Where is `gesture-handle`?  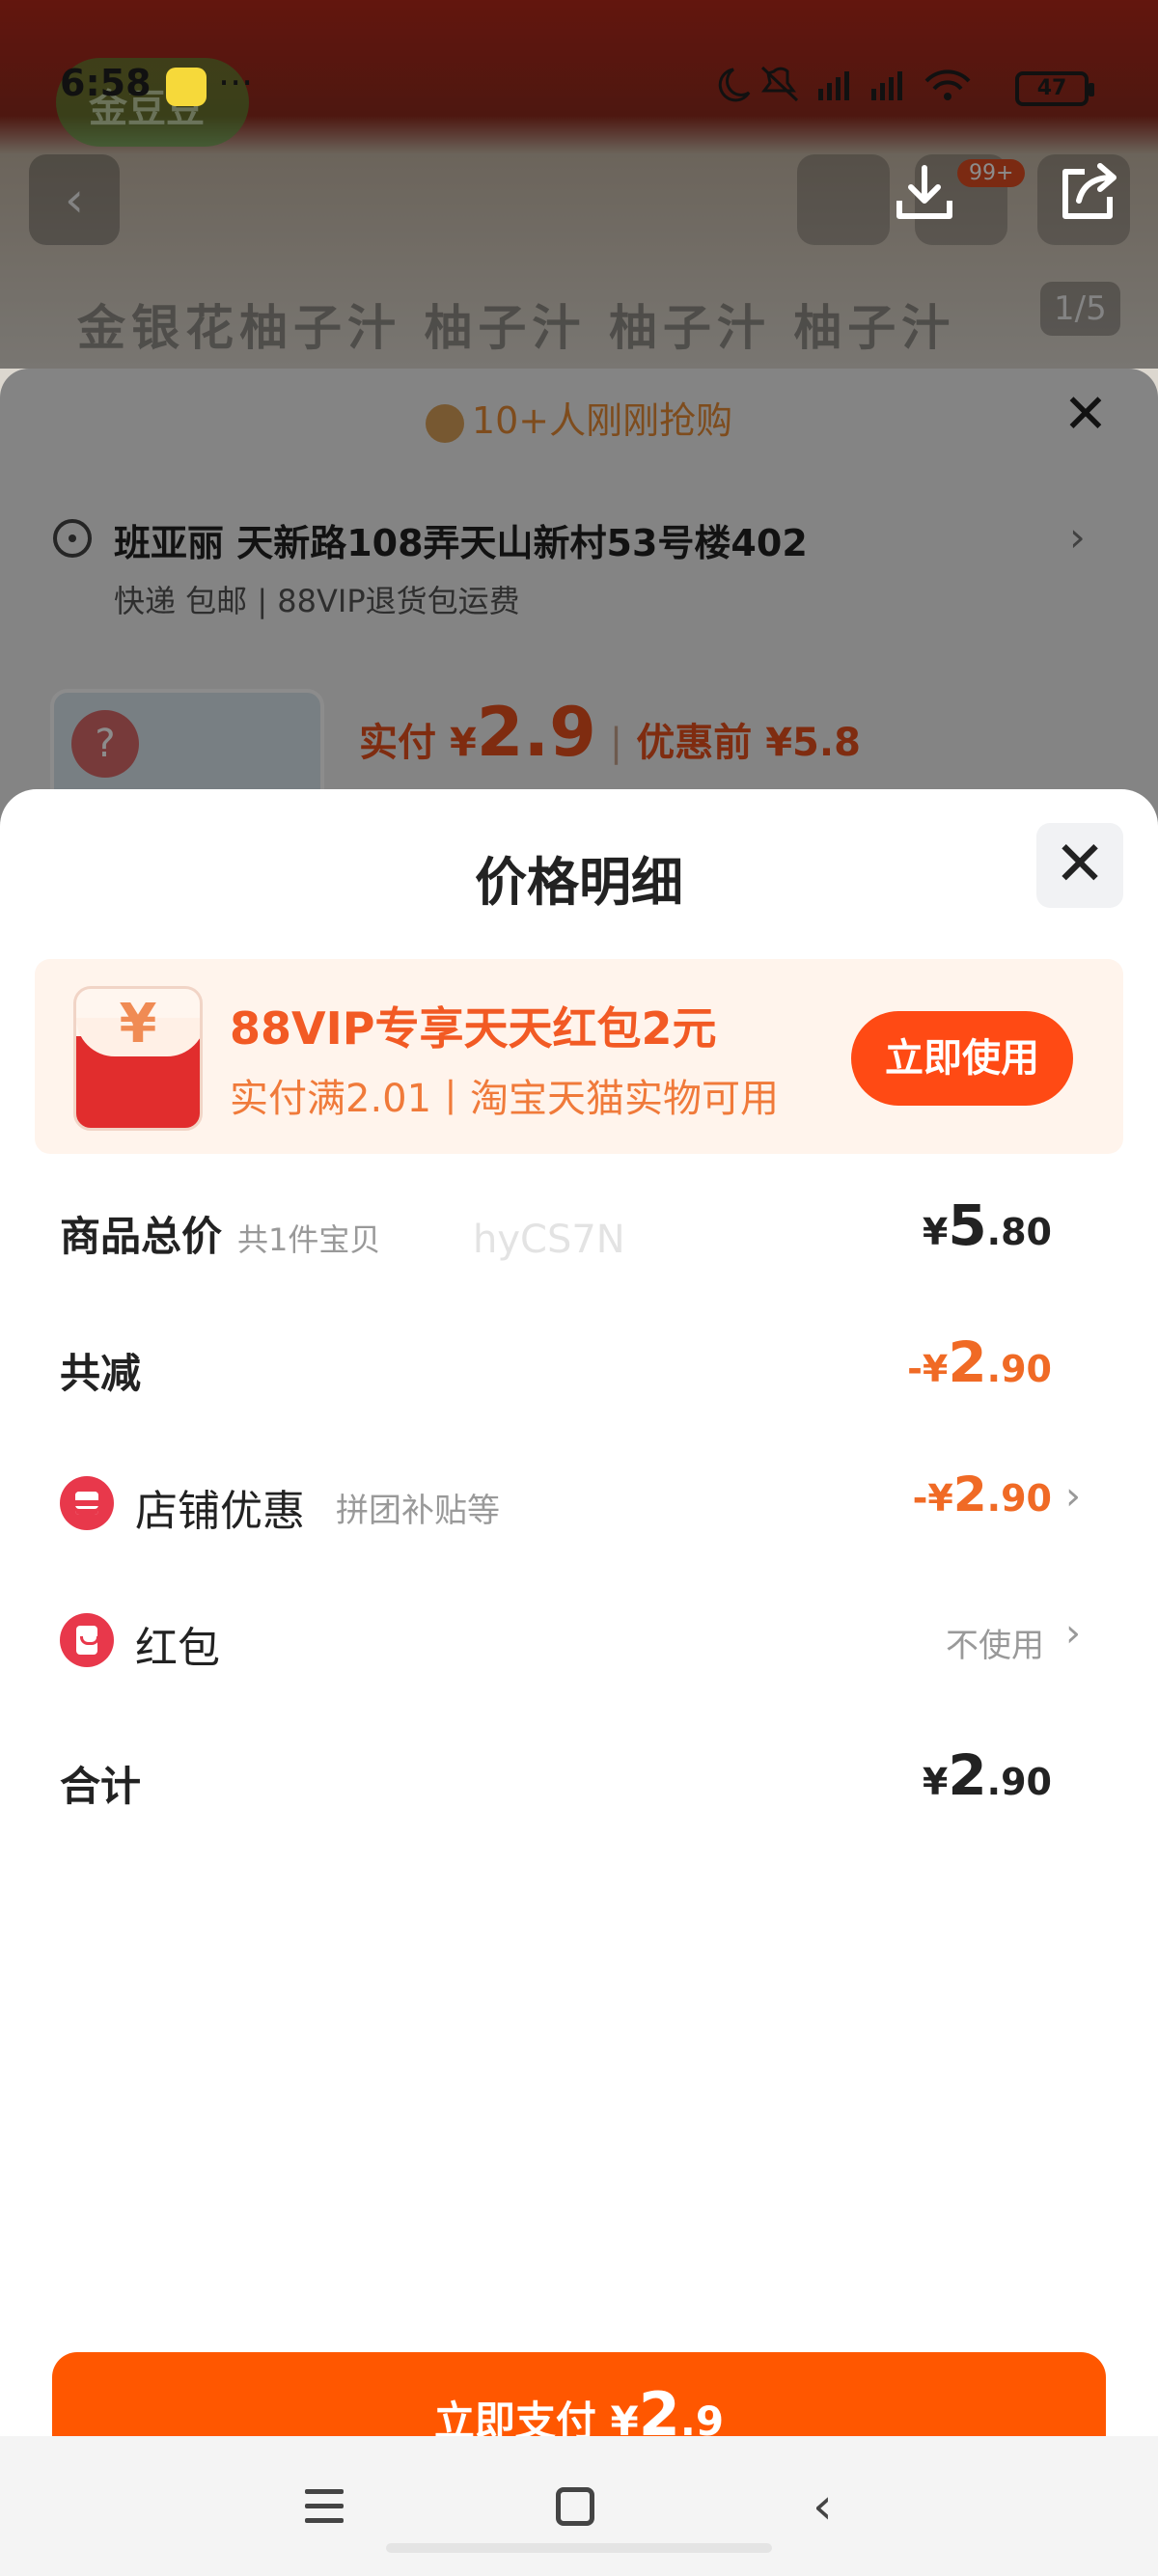
gesture-handle is located at coordinates (579, 2548).